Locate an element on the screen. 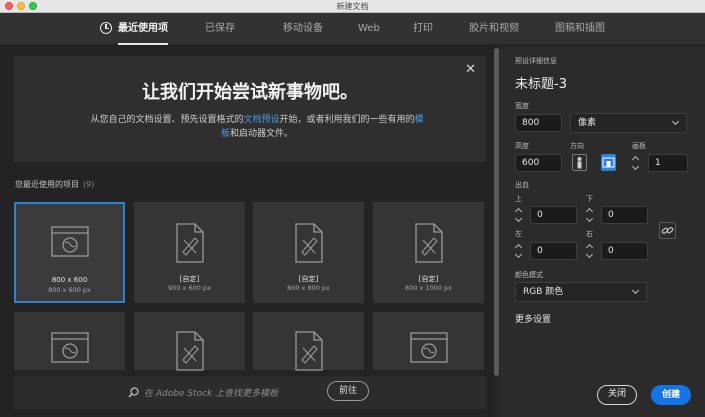 This screenshot has height=417, width=705. recent-item-card: 800 x 600 800 x 600 px is located at coordinates (69, 252).